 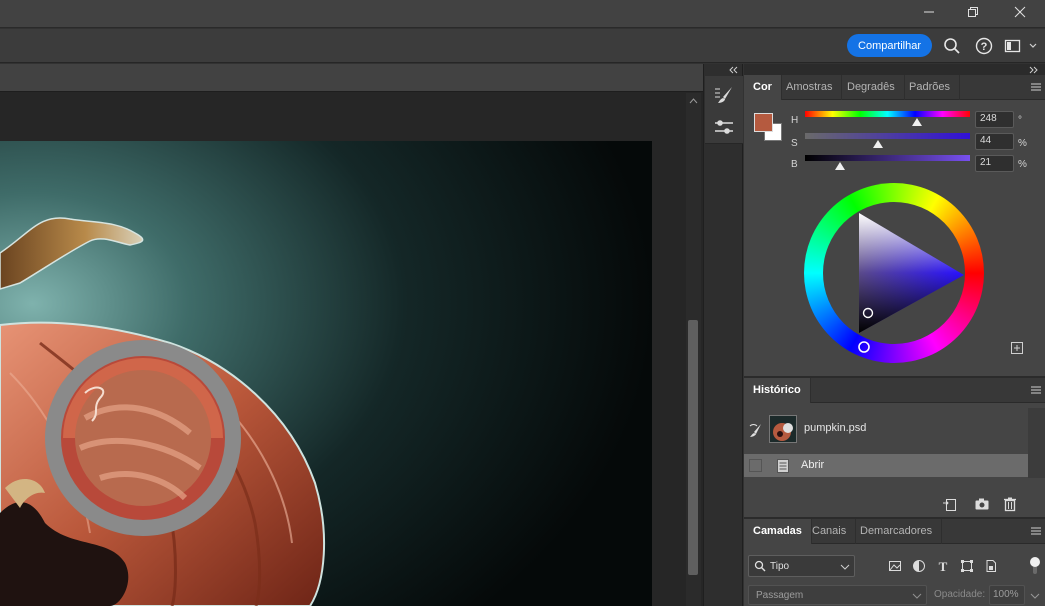 I want to click on tab-amostras: Amostras, so click(x=810, y=87).